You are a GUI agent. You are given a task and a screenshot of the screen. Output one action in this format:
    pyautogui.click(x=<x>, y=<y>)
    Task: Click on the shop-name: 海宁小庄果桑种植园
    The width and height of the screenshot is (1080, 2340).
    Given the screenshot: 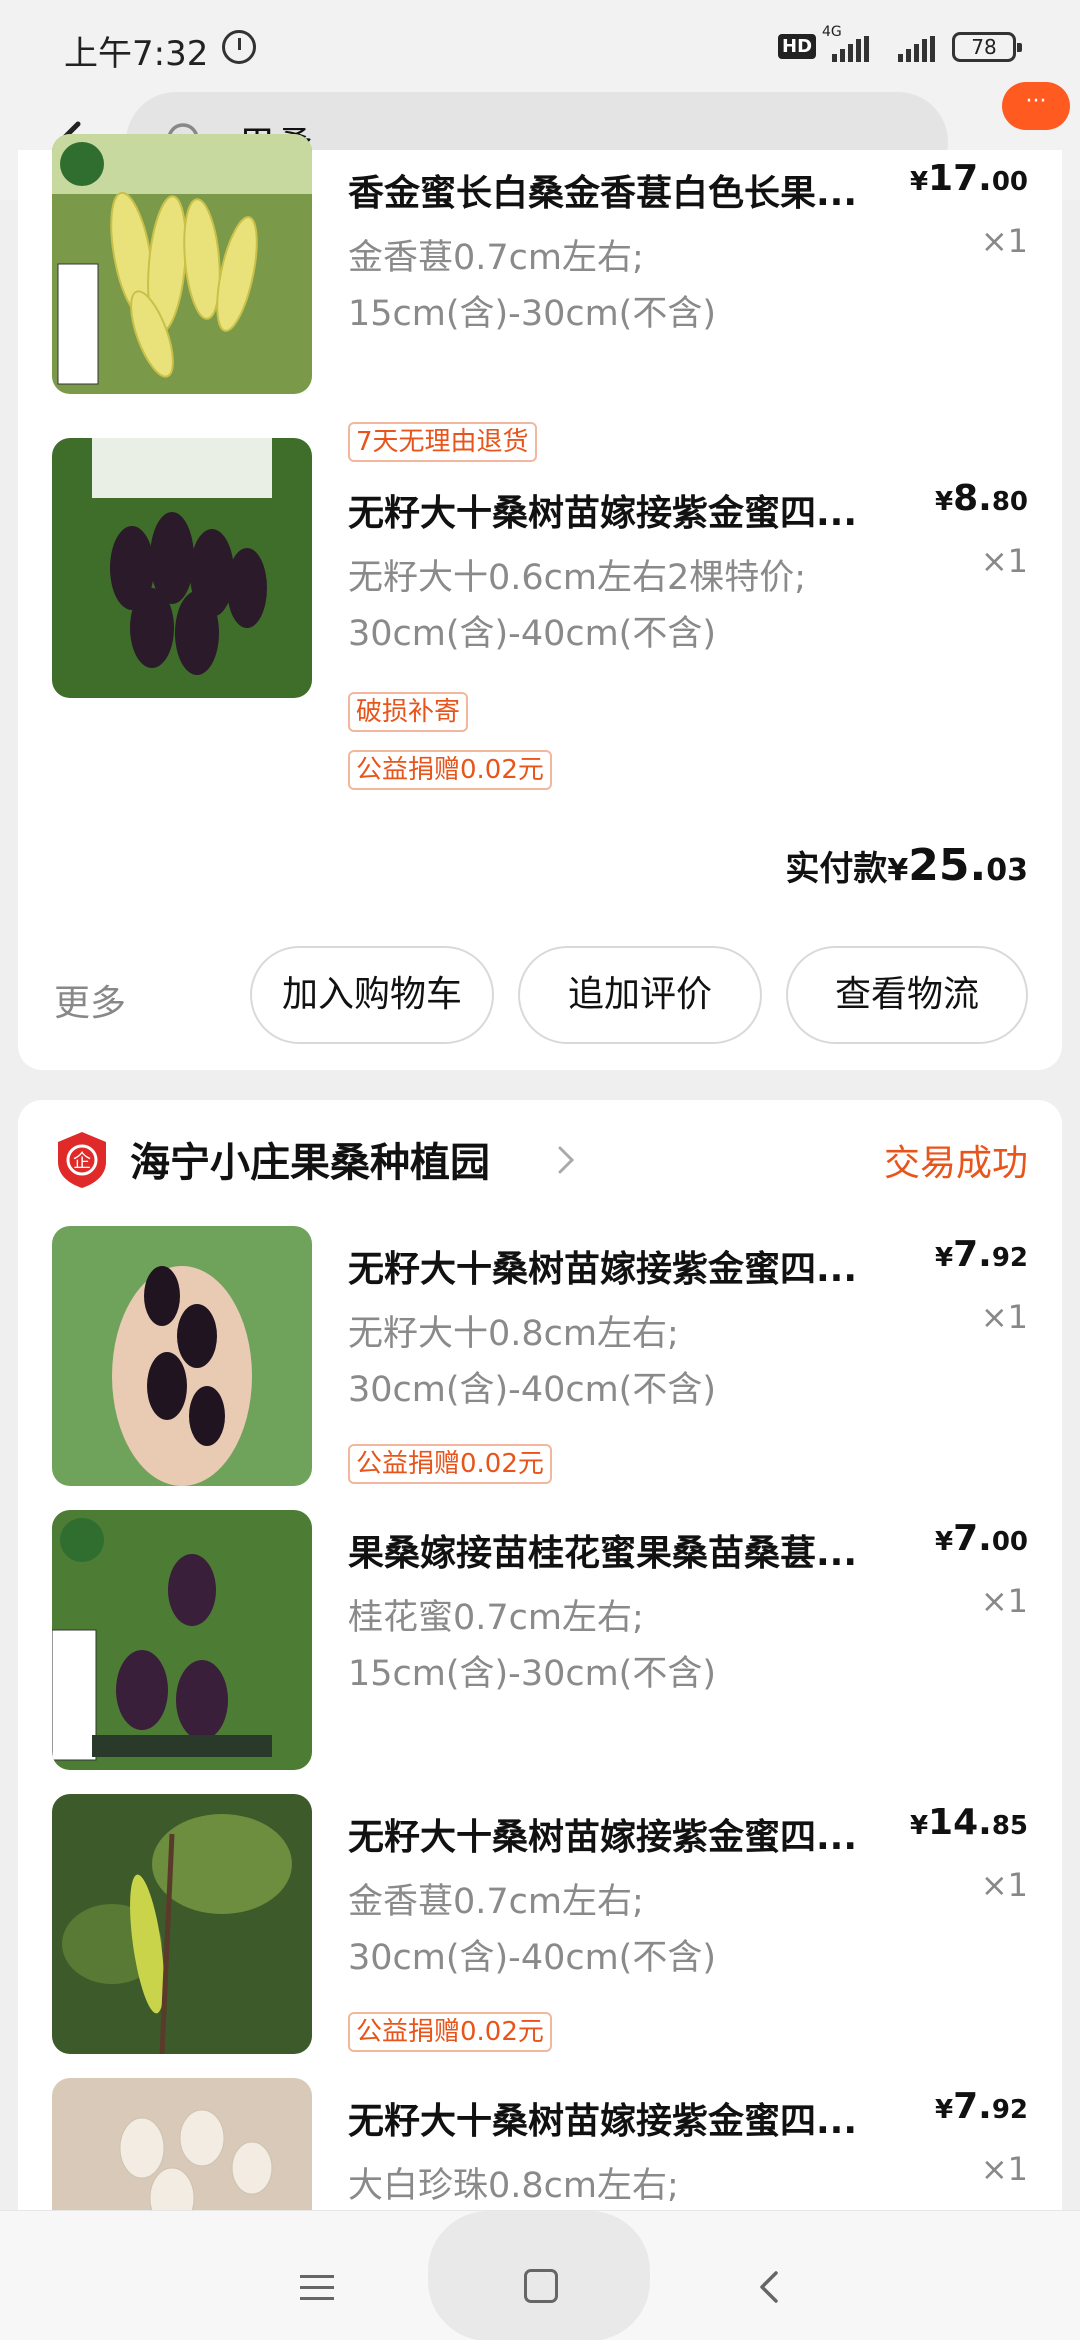 What is the action you would take?
    pyautogui.click(x=310, y=1159)
    